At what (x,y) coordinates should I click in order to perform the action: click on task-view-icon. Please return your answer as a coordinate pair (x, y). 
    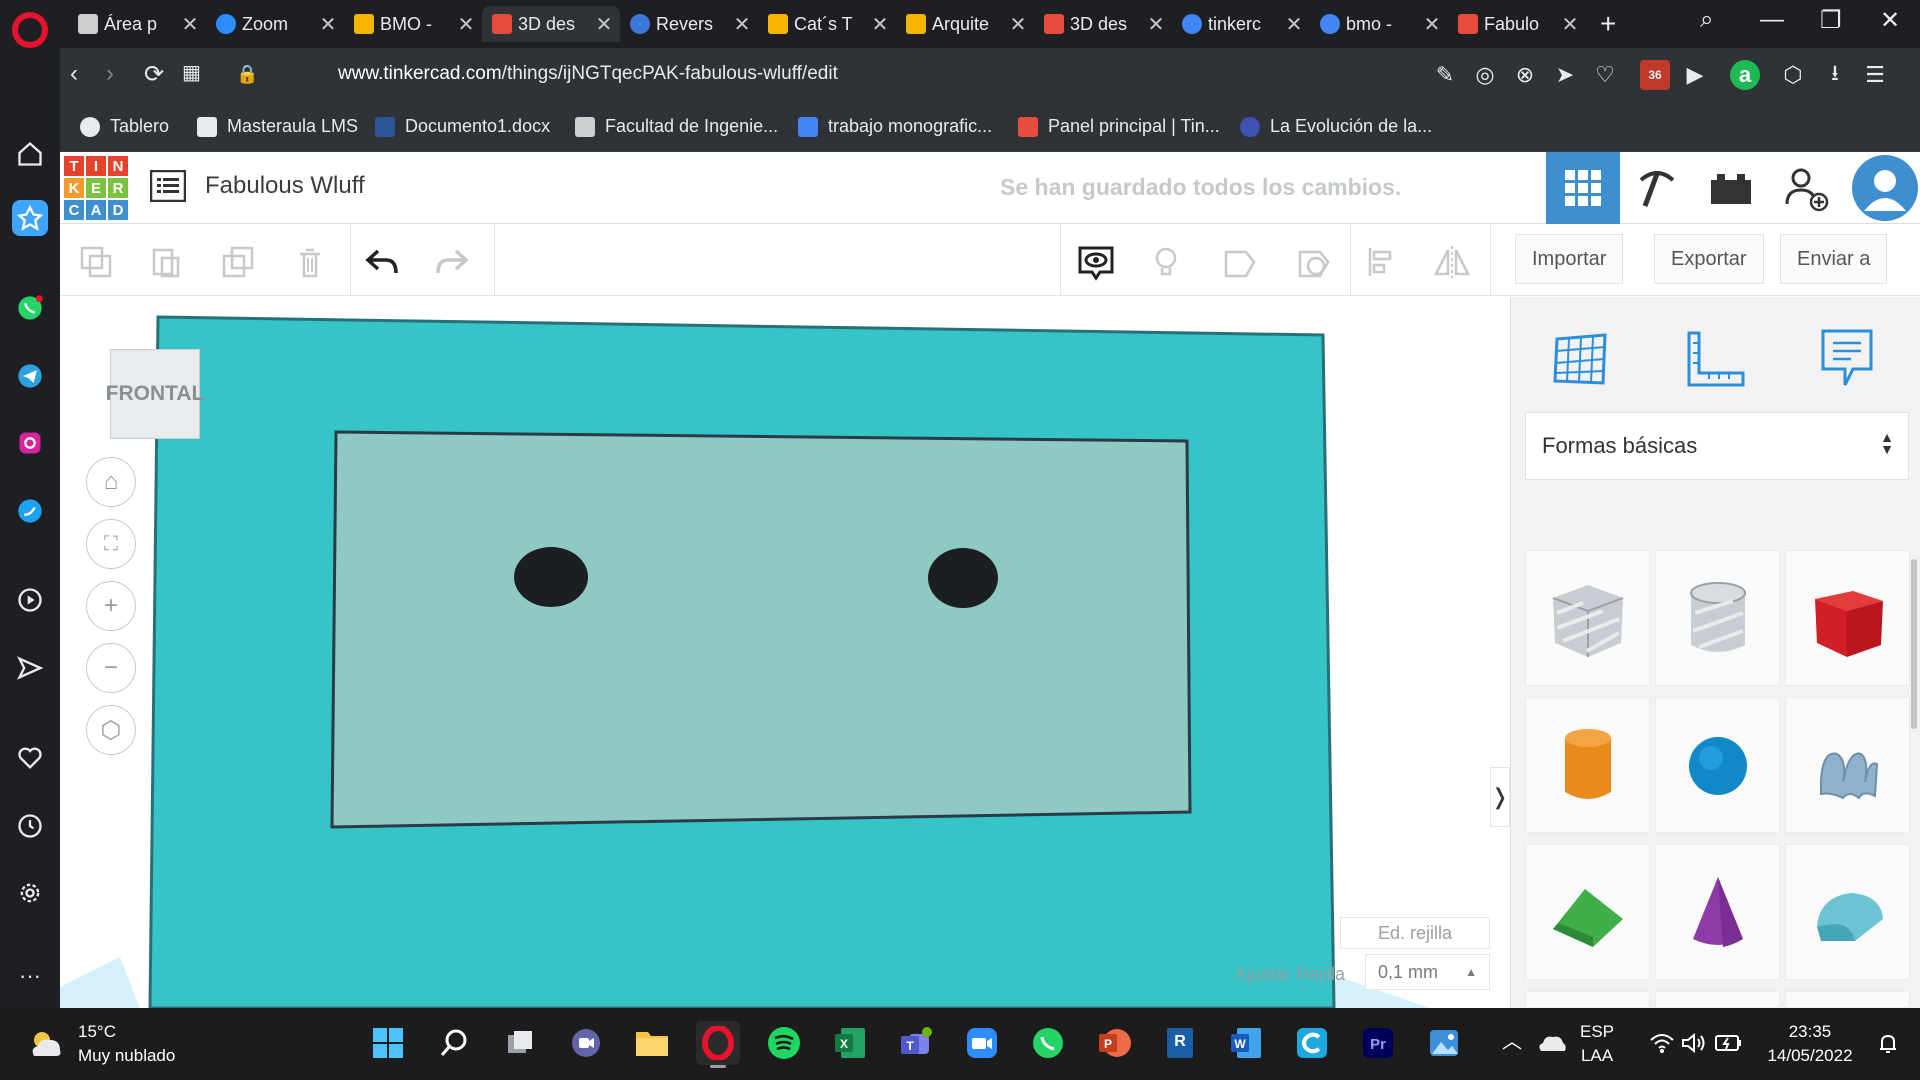
    Looking at the image, I should click on (520, 1043).